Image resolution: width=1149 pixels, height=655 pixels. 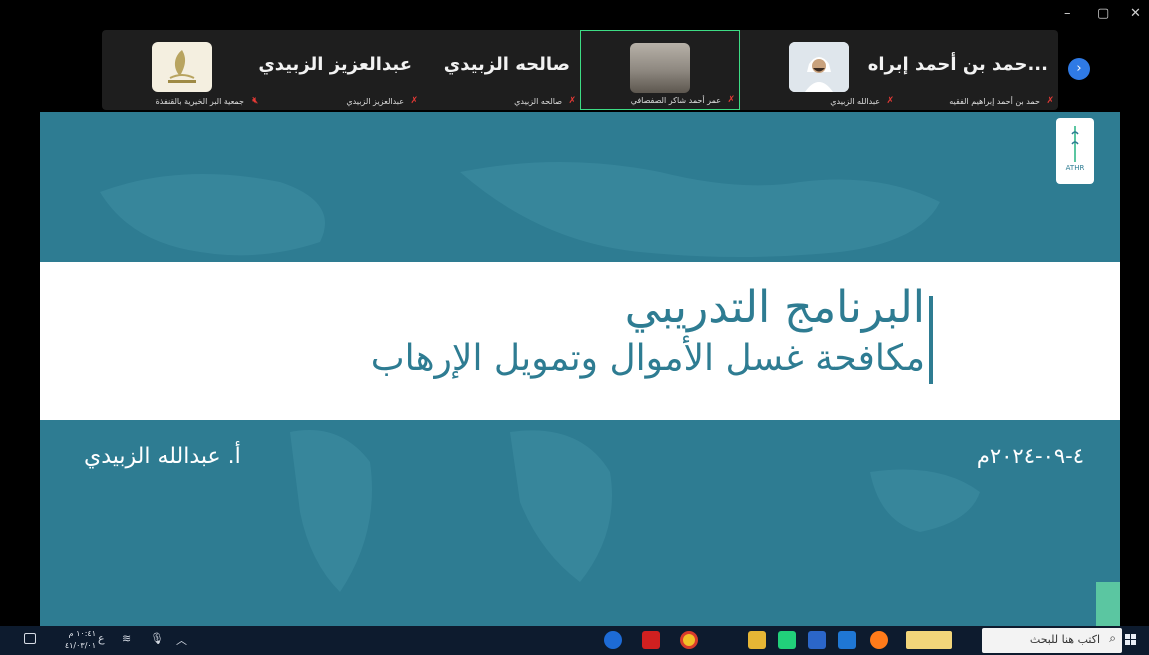 What do you see at coordinates (1131, 640) in the screenshot?
I see `windows-start-icon` at bounding box center [1131, 640].